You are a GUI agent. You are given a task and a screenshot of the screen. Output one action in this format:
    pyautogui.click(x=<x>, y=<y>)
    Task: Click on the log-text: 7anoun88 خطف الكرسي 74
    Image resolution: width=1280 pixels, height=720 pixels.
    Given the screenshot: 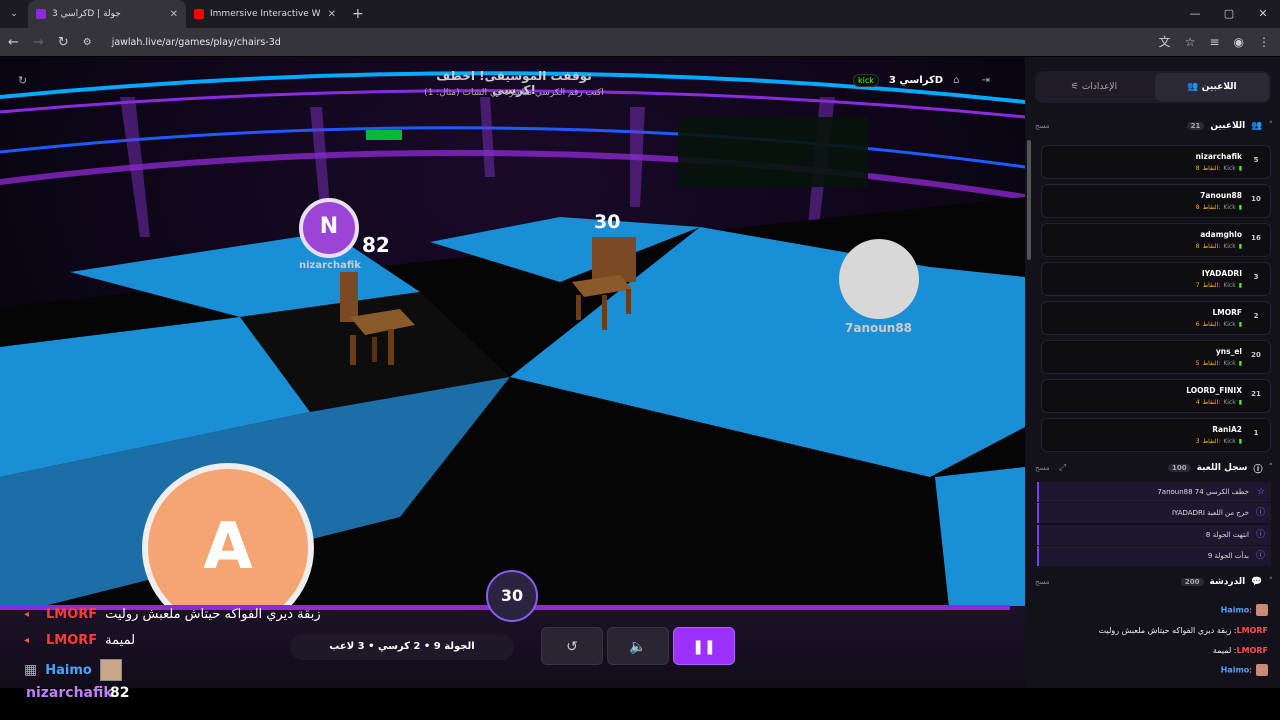 What is the action you would take?
    pyautogui.click(x=1203, y=492)
    